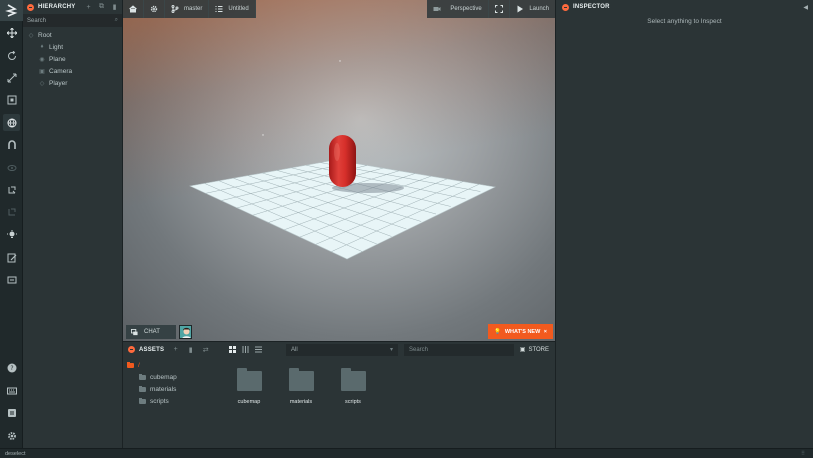  I want to click on search-icon: ⌕, so click(116, 20).